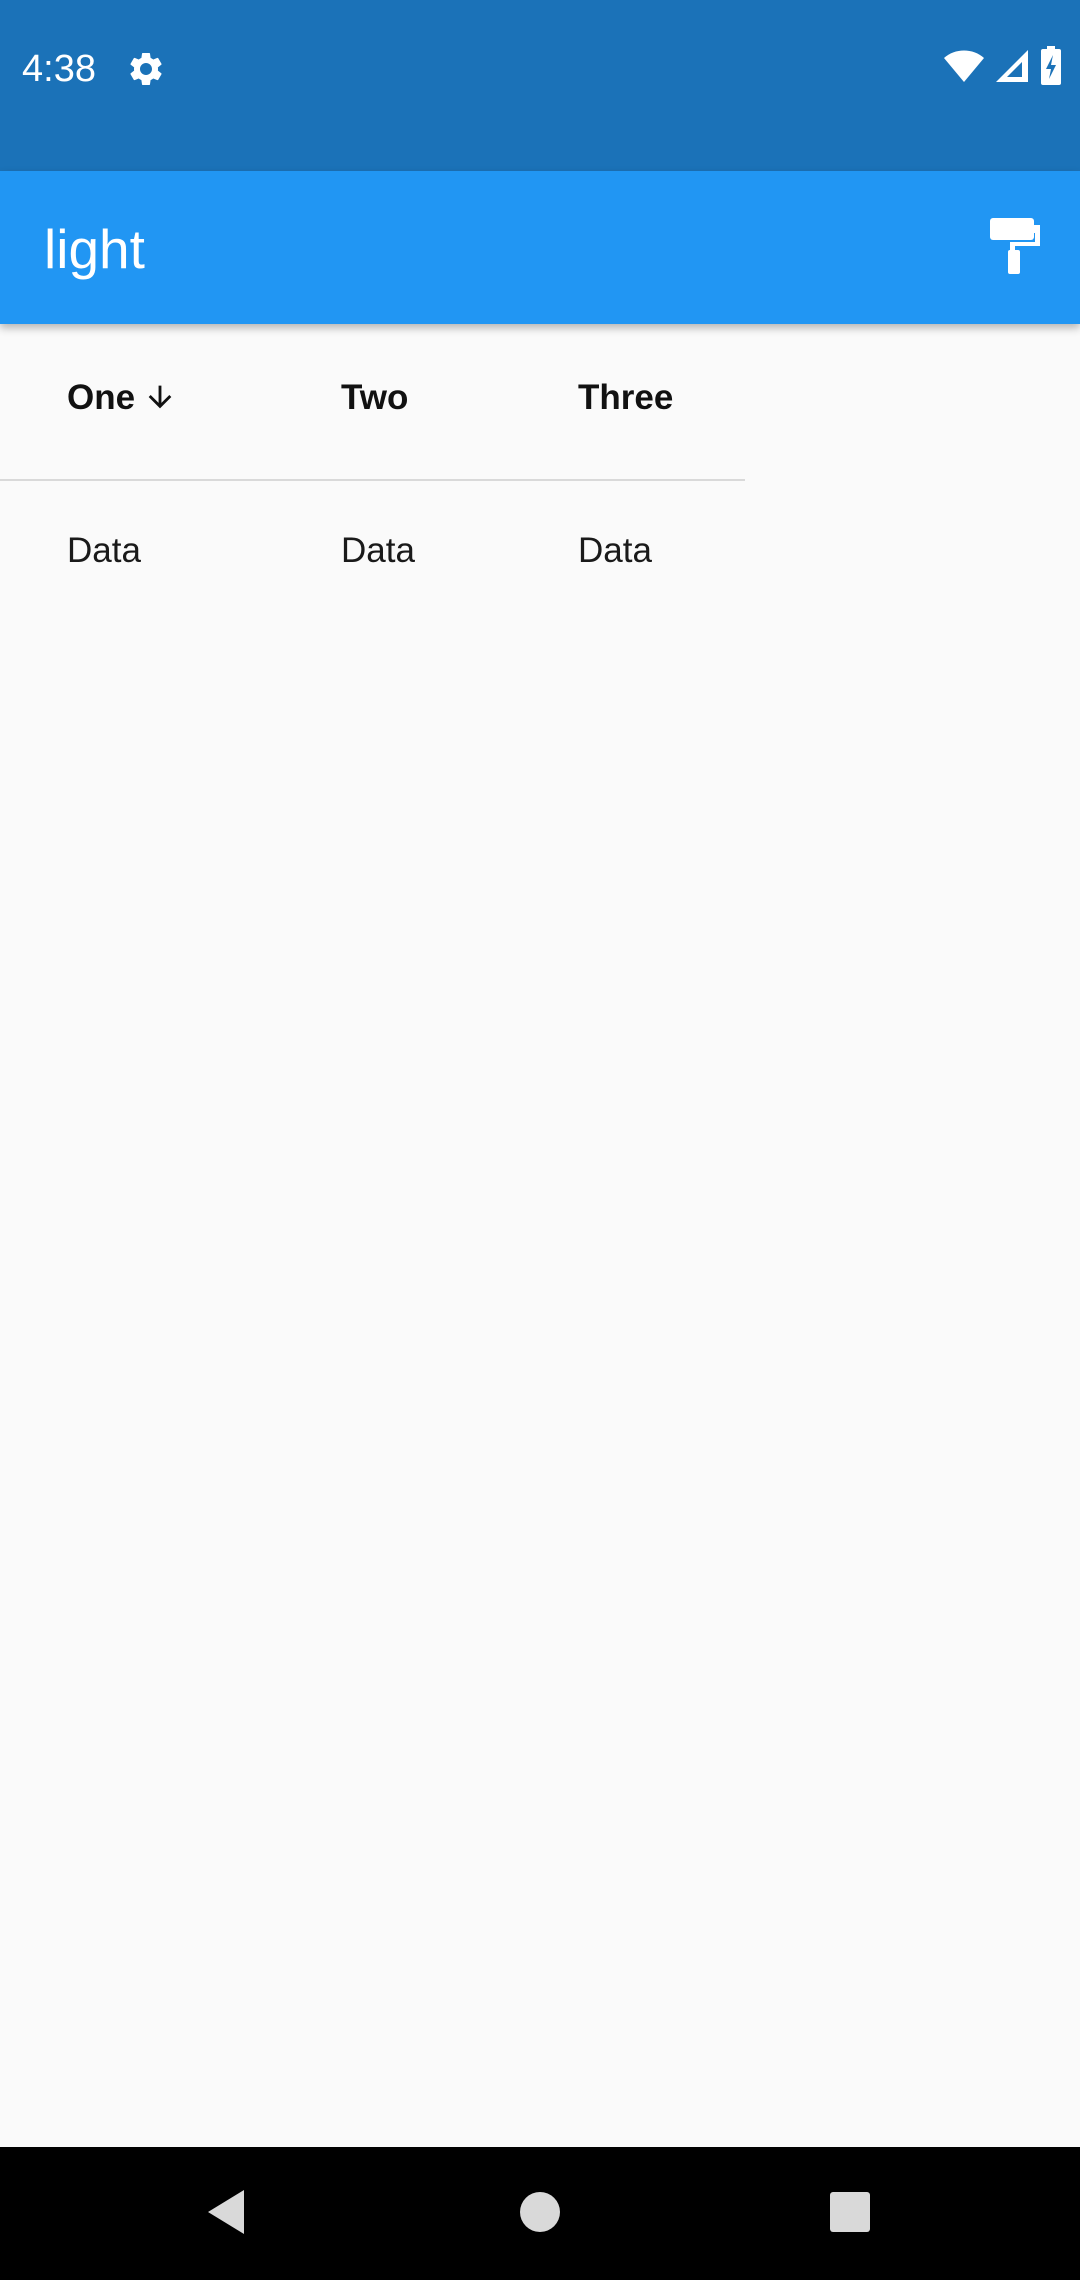 Image resolution: width=1080 pixels, height=2280 pixels. What do you see at coordinates (540, 247) in the screenshot?
I see `app-bar: light` at bounding box center [540, 247].